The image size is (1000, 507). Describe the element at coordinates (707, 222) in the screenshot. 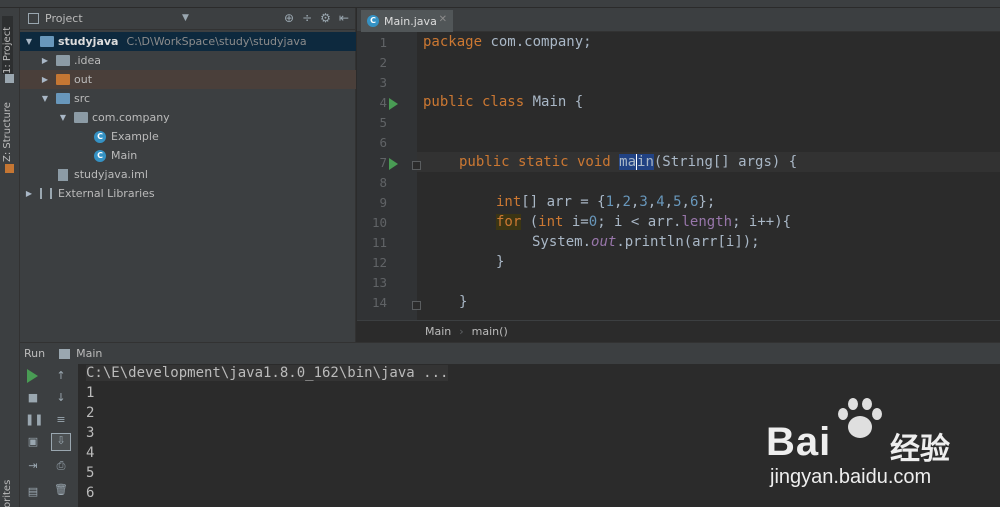

I see `field-name: length` at that location.